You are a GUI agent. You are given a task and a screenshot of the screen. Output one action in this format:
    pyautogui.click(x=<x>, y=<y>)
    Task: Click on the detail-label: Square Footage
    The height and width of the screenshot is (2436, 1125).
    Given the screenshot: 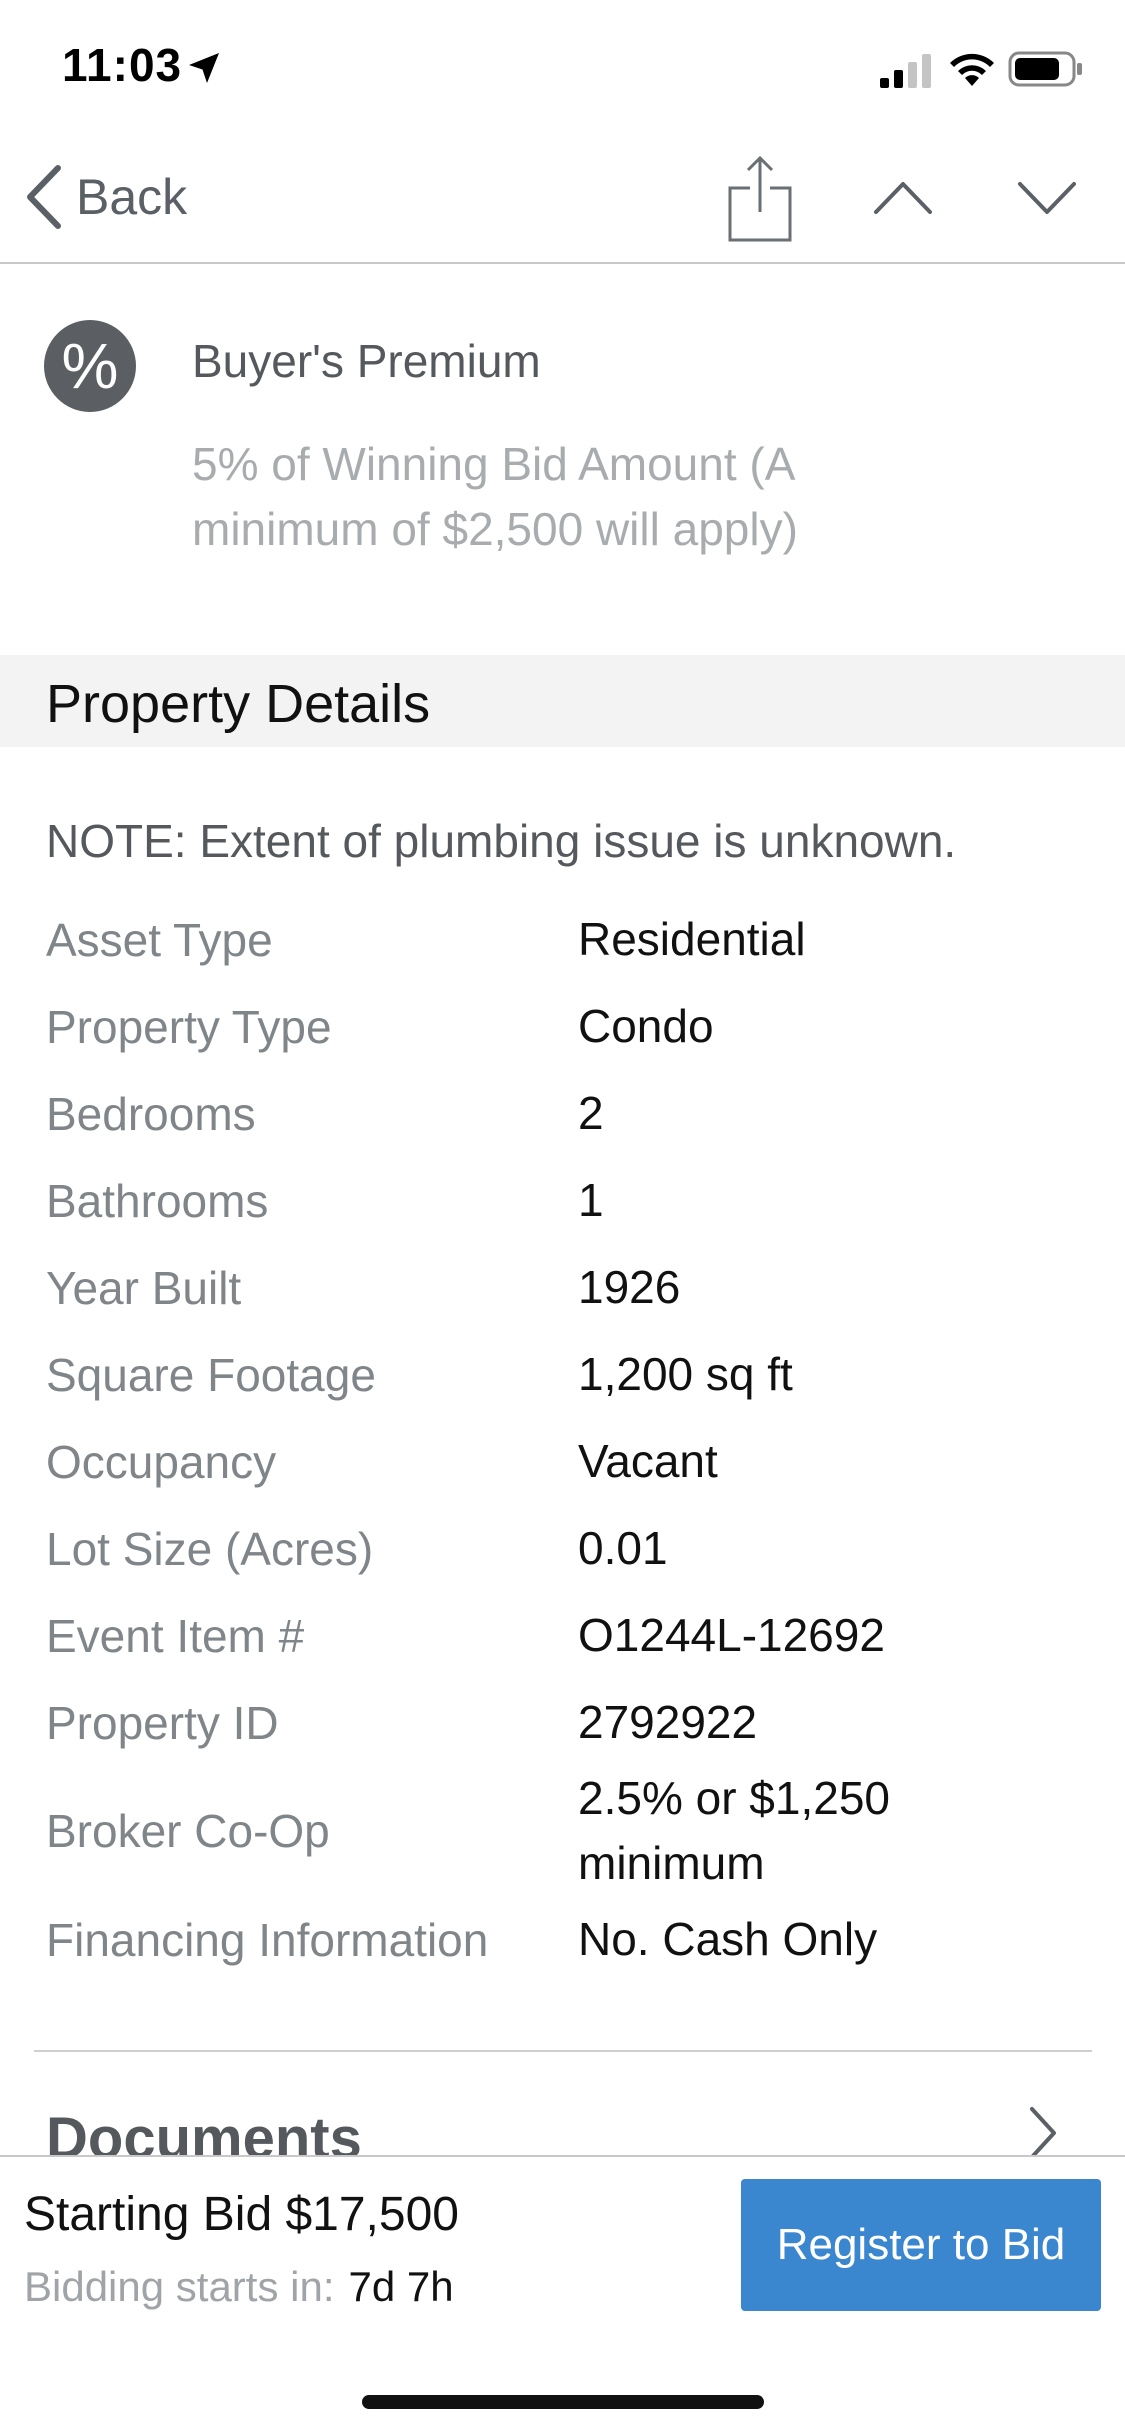 What is the action you would take?
    pyautogui.click(x=211, y=1374)
    